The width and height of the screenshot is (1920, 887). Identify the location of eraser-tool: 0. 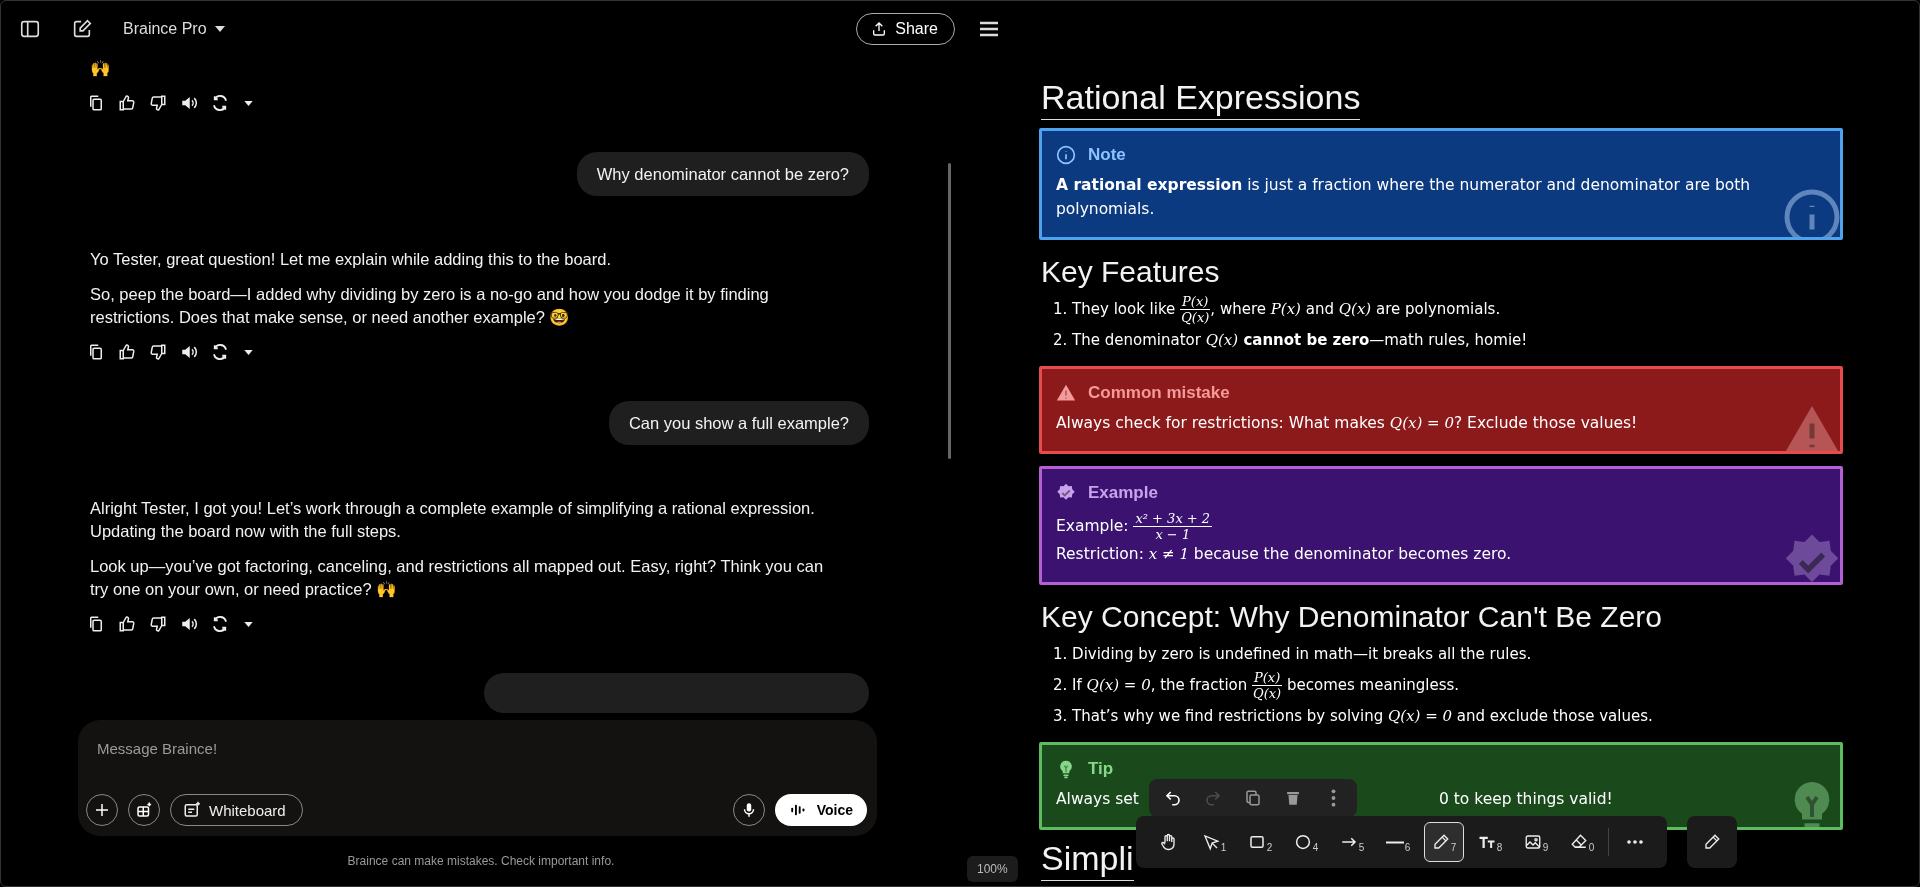
(1582, 842).